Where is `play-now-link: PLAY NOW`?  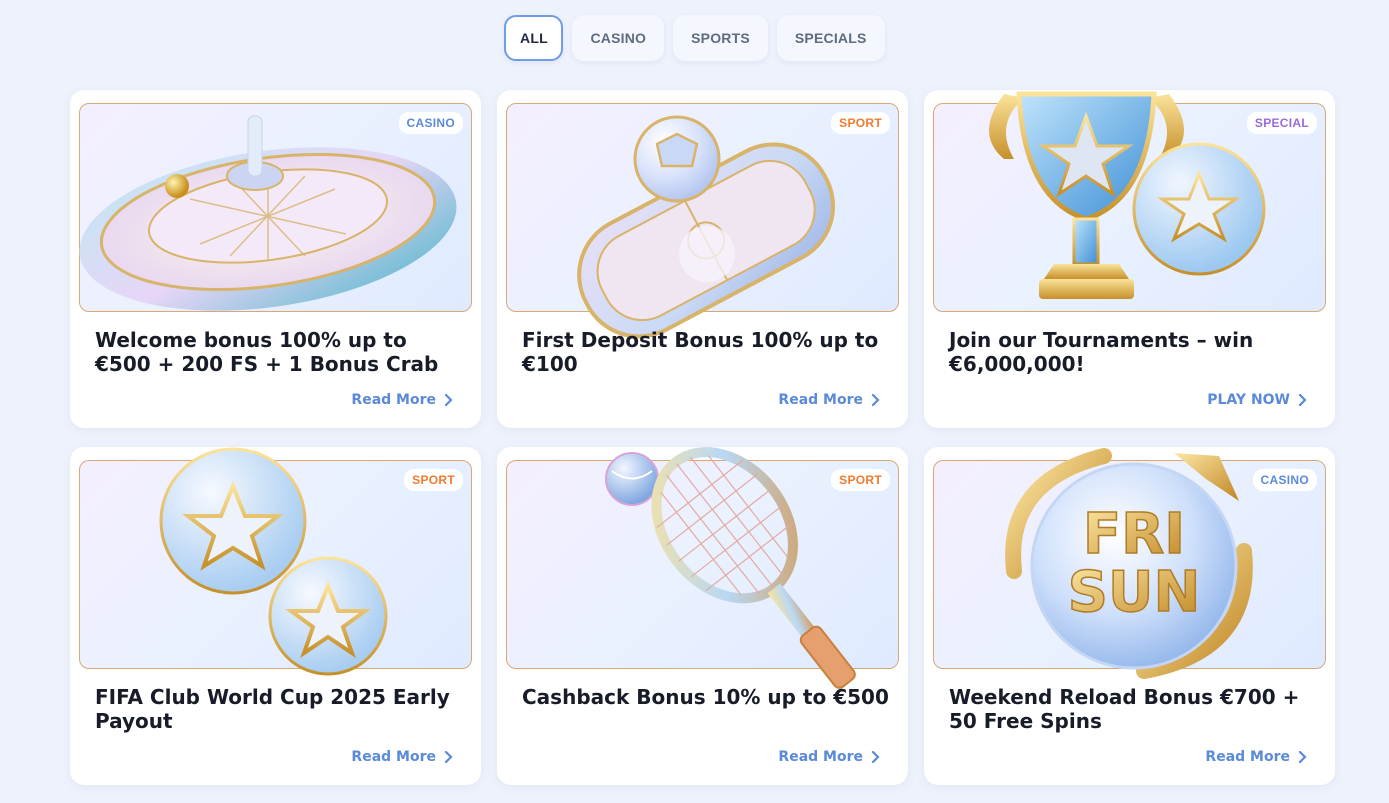
play-now-link: PLAY NOW is located at coordinates (1257, 400).